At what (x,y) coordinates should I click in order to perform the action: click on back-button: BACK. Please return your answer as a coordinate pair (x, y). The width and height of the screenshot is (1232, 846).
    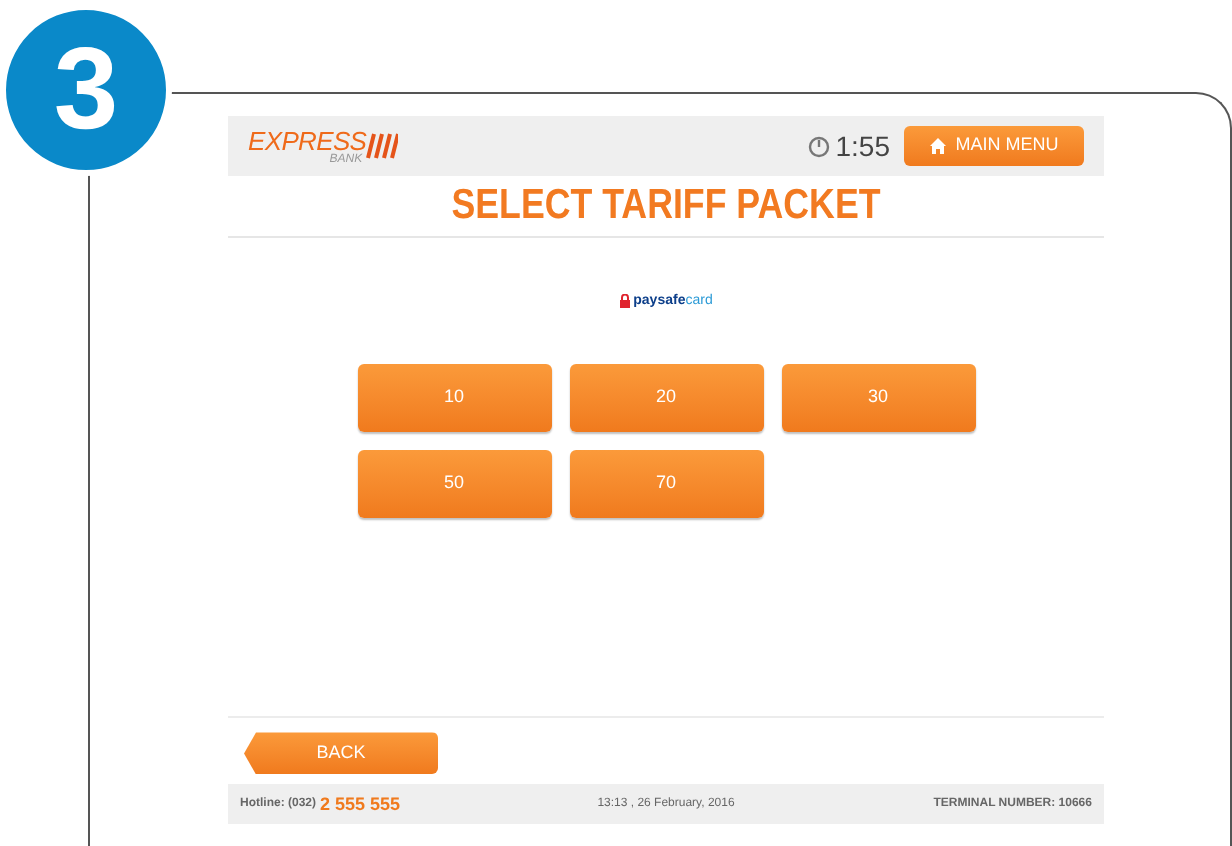
    Looking at the image, I should click on (341, 753).